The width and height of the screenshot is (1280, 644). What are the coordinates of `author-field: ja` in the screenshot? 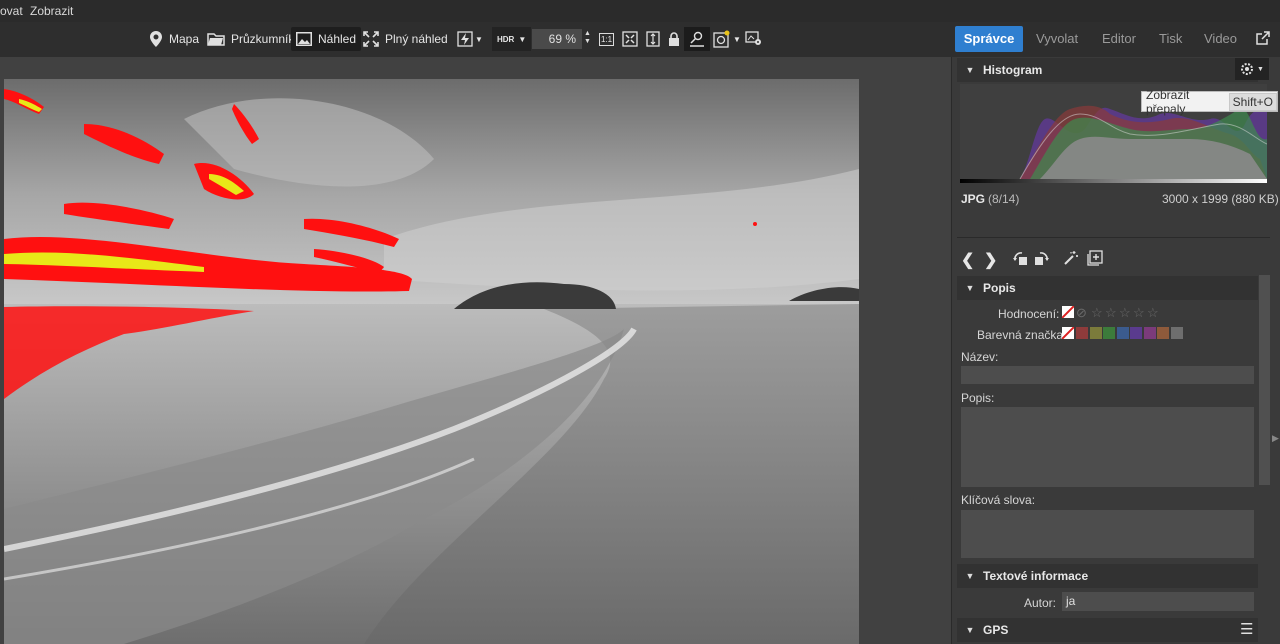 It's located at (1158, 601).